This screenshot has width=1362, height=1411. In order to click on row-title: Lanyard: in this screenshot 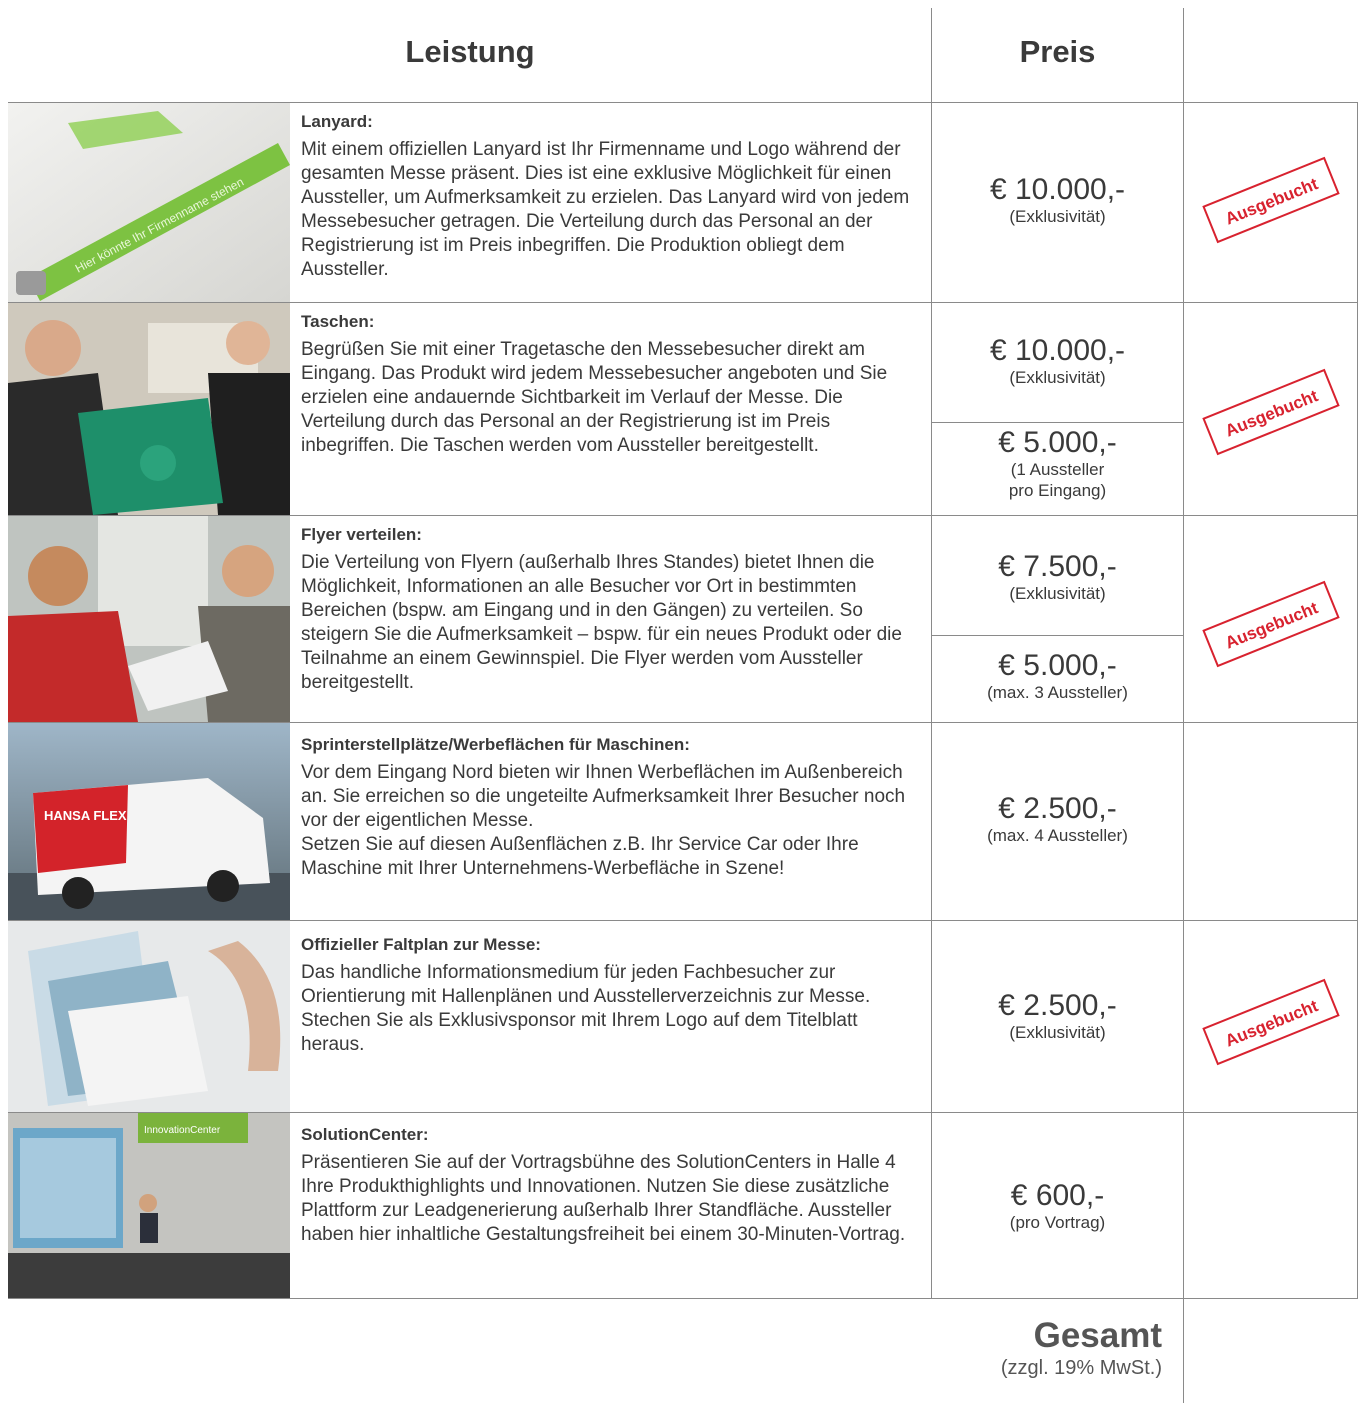, I will do `click(337, 121)`.